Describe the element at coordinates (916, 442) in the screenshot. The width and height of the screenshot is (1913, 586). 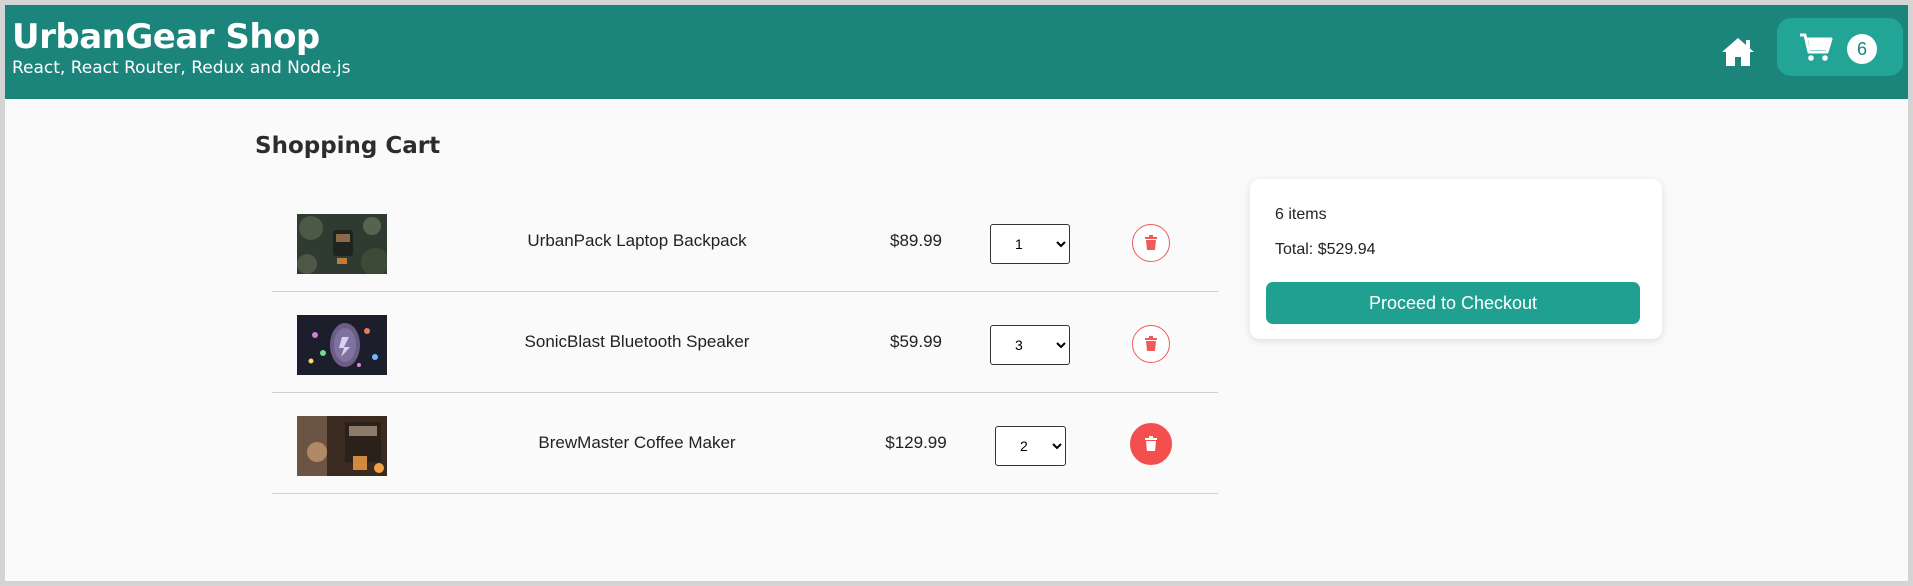
I see `product-price: $129.99` at that location.